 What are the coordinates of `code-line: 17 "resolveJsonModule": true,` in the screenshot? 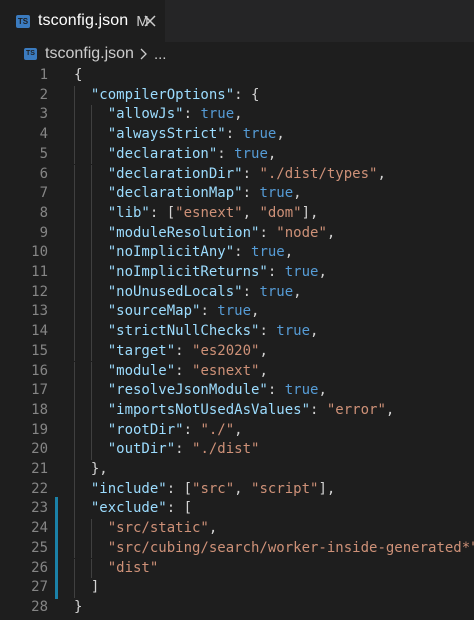 It's located at (237, 391).